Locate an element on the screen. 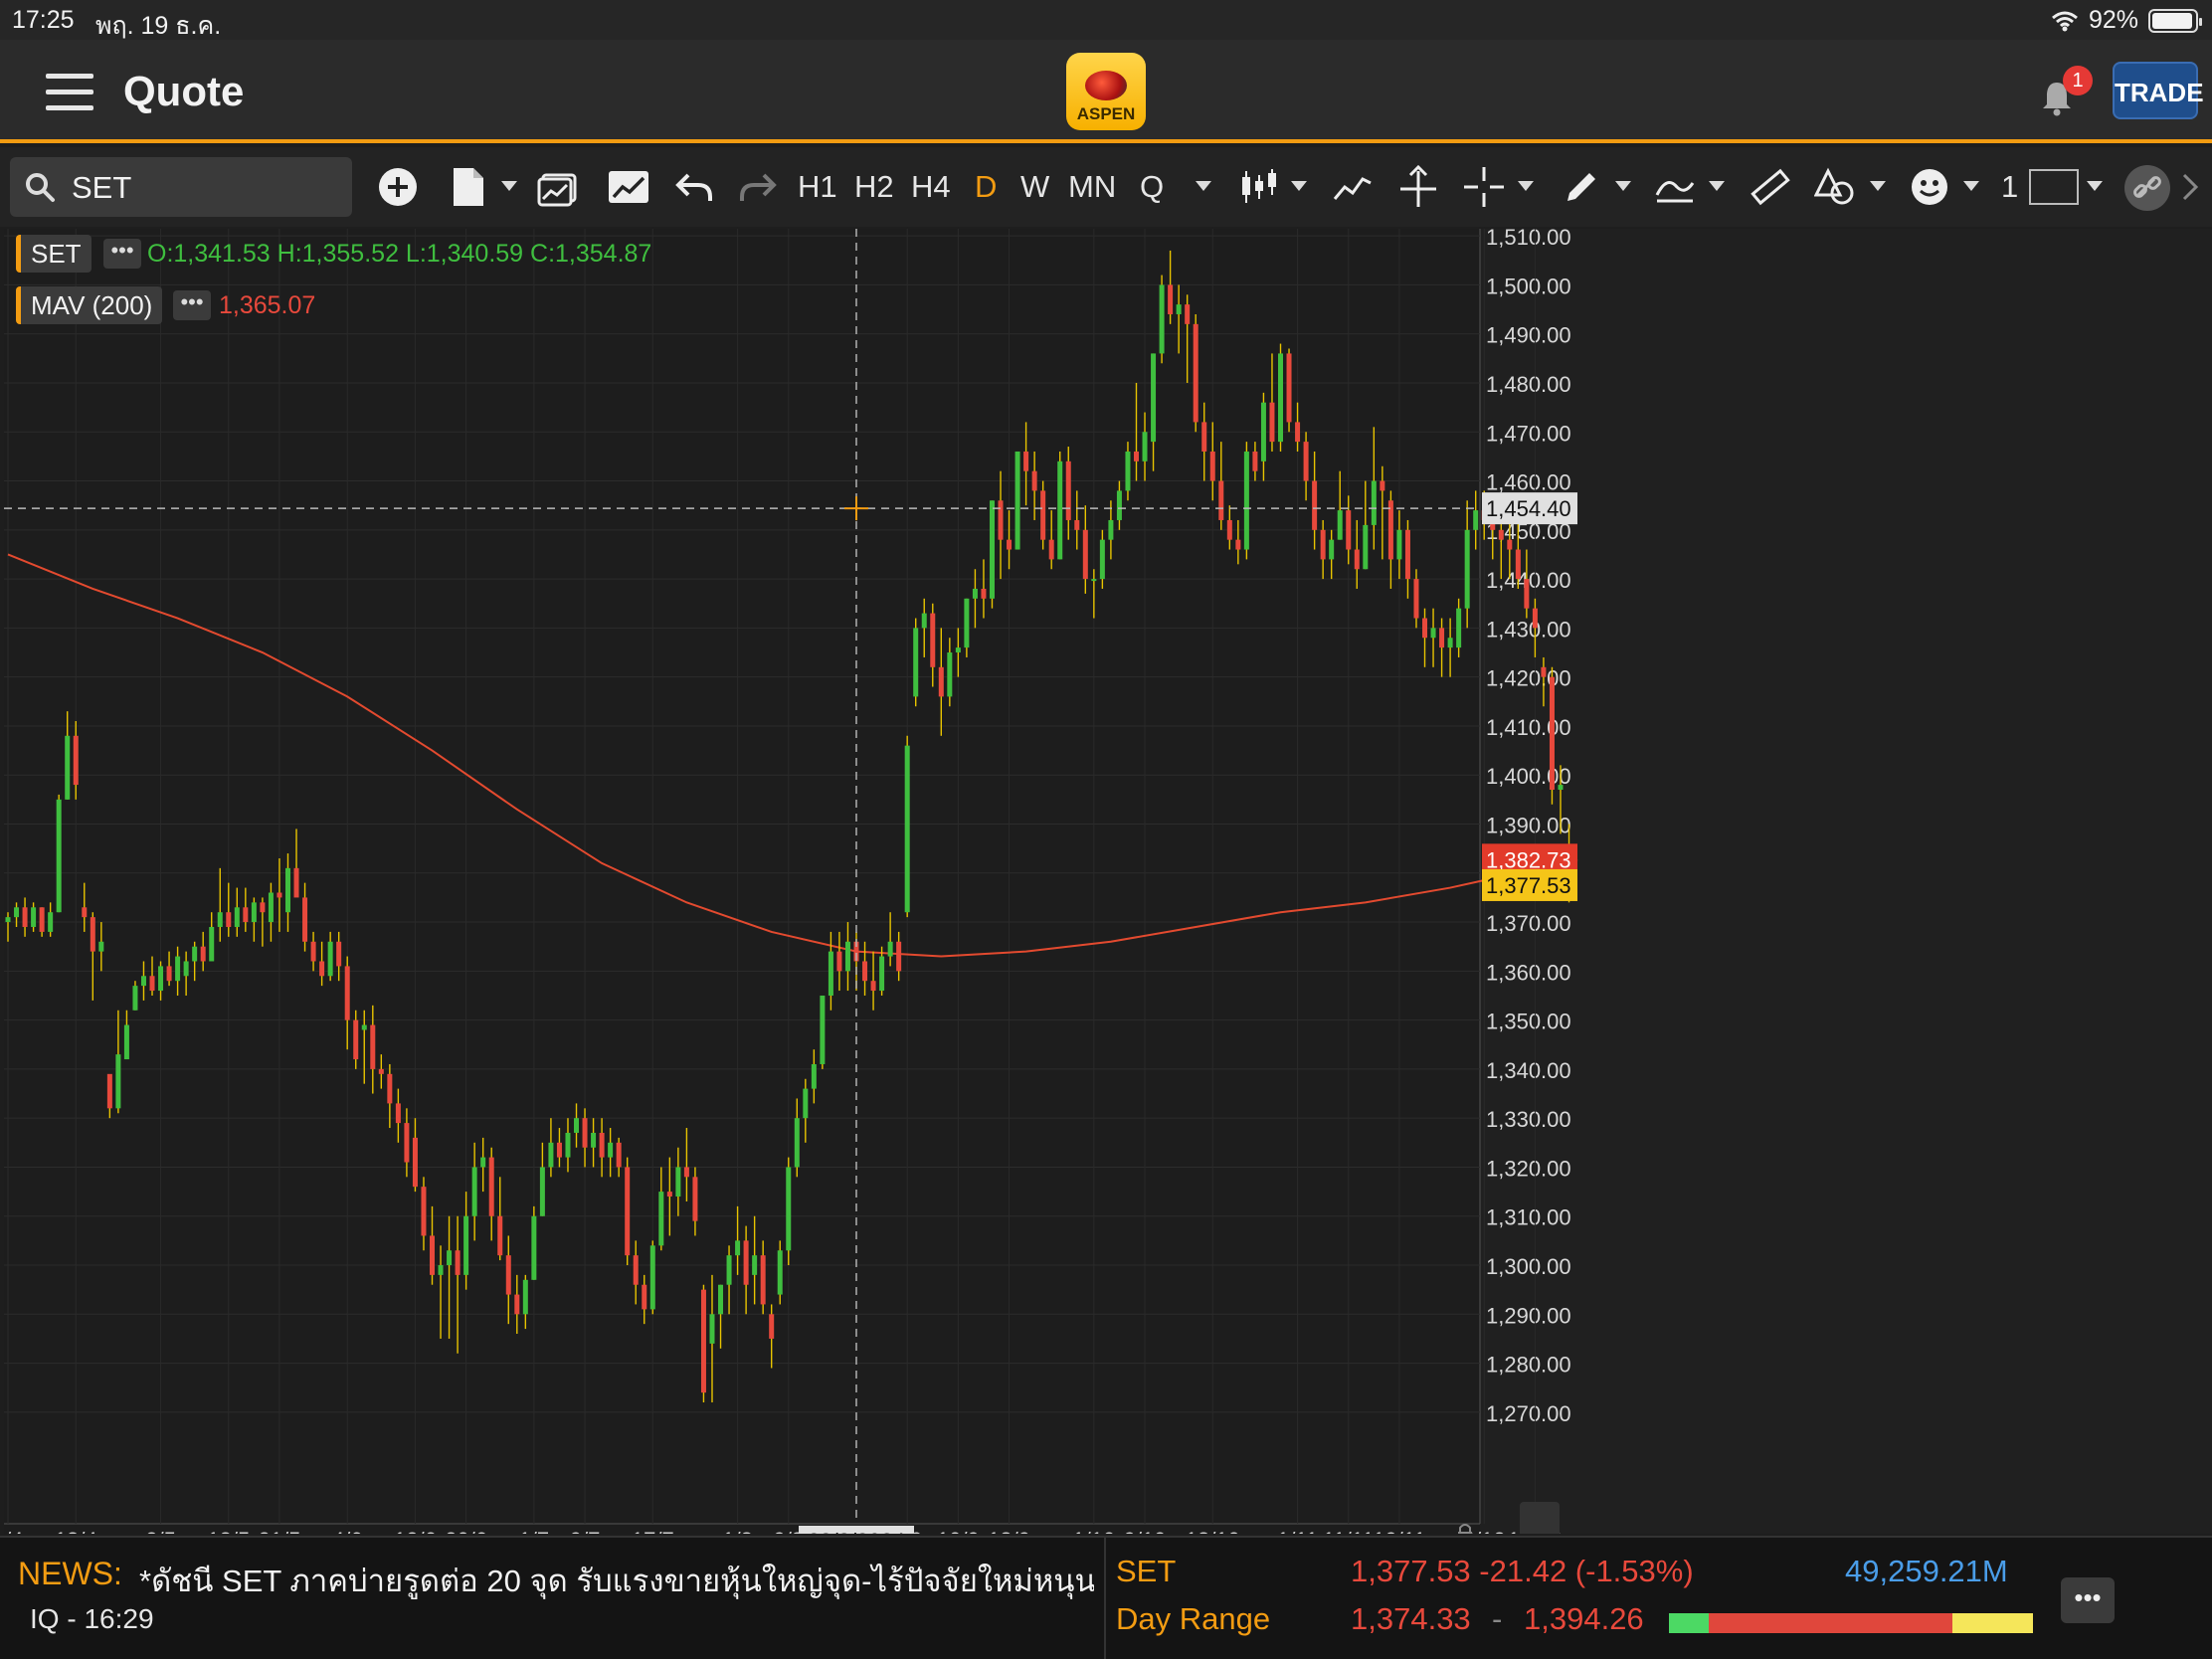  document-caret is located at coordinates (509, 186).